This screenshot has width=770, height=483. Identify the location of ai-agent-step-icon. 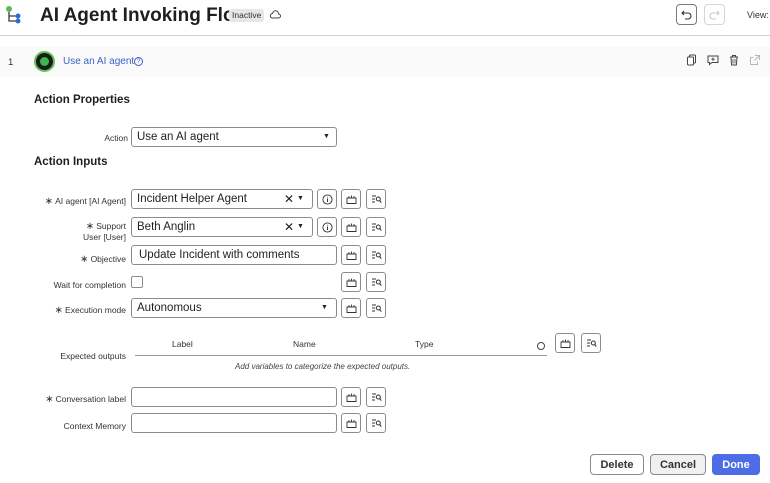
(44, 61).